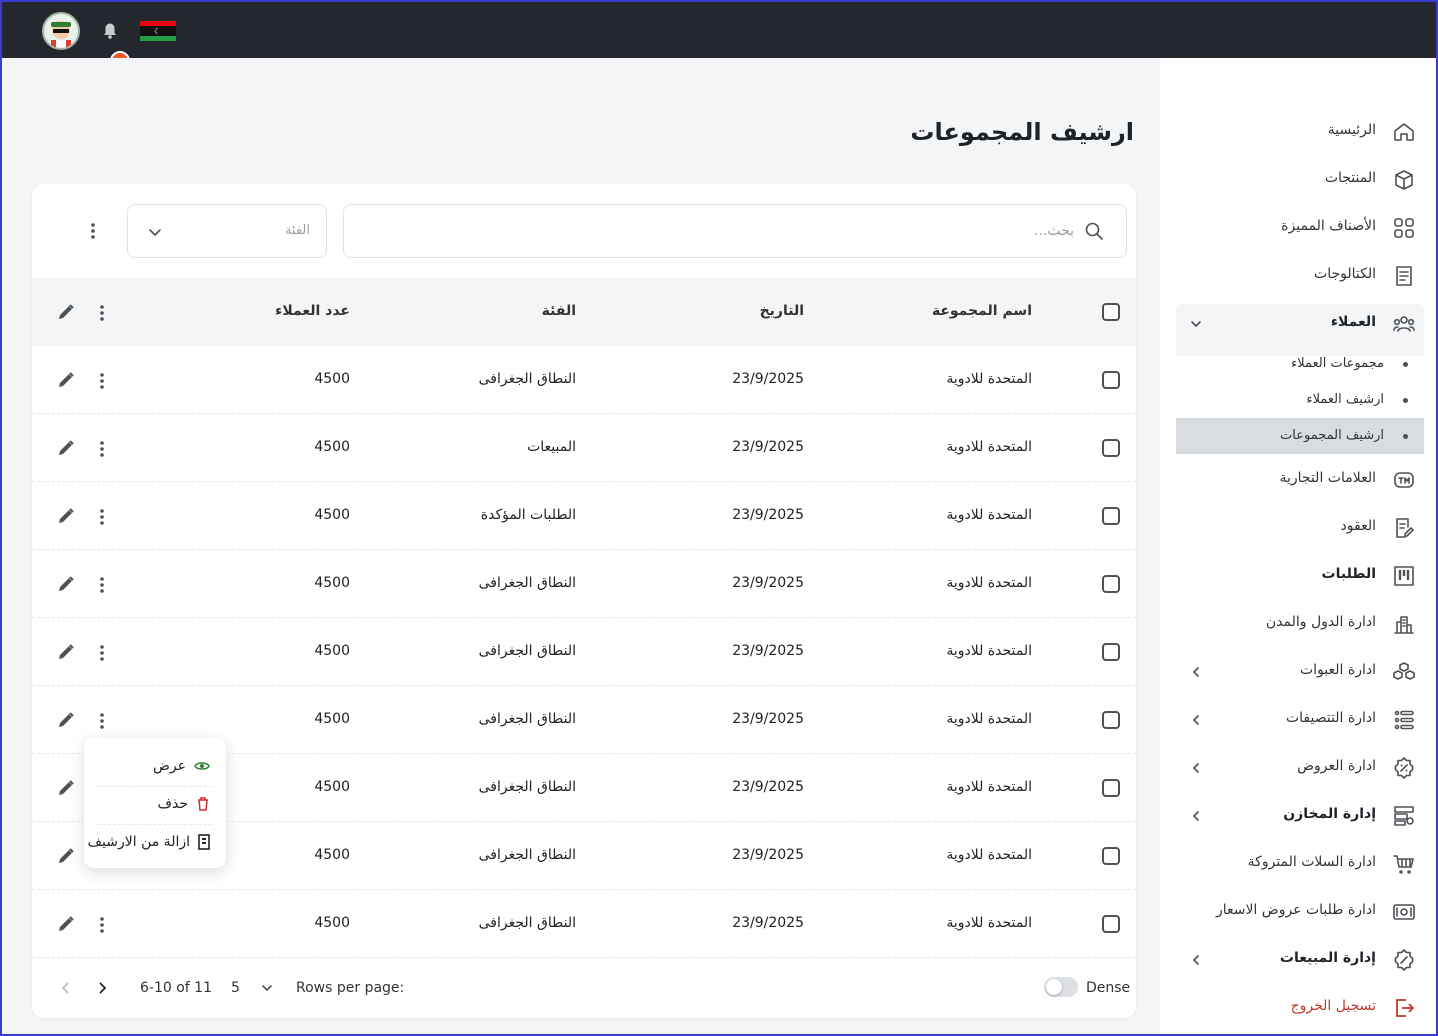 The width and height of the screenshot is (1438, 1036). I want to click on money-icon, so click(1404, 912).